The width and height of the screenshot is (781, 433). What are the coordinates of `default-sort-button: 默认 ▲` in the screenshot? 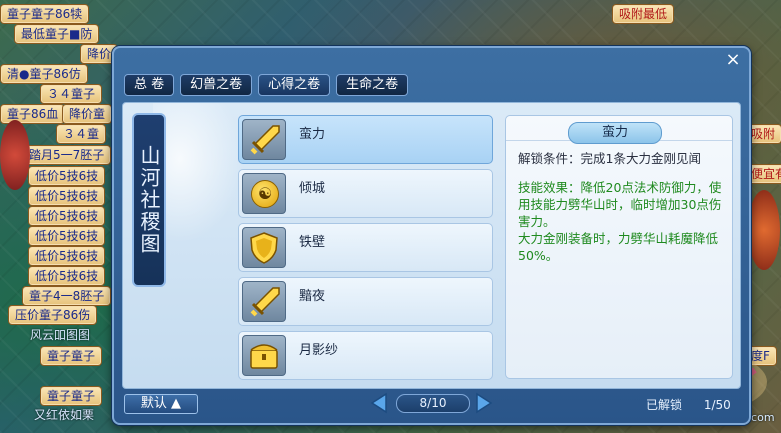 It's located at (161, 404).